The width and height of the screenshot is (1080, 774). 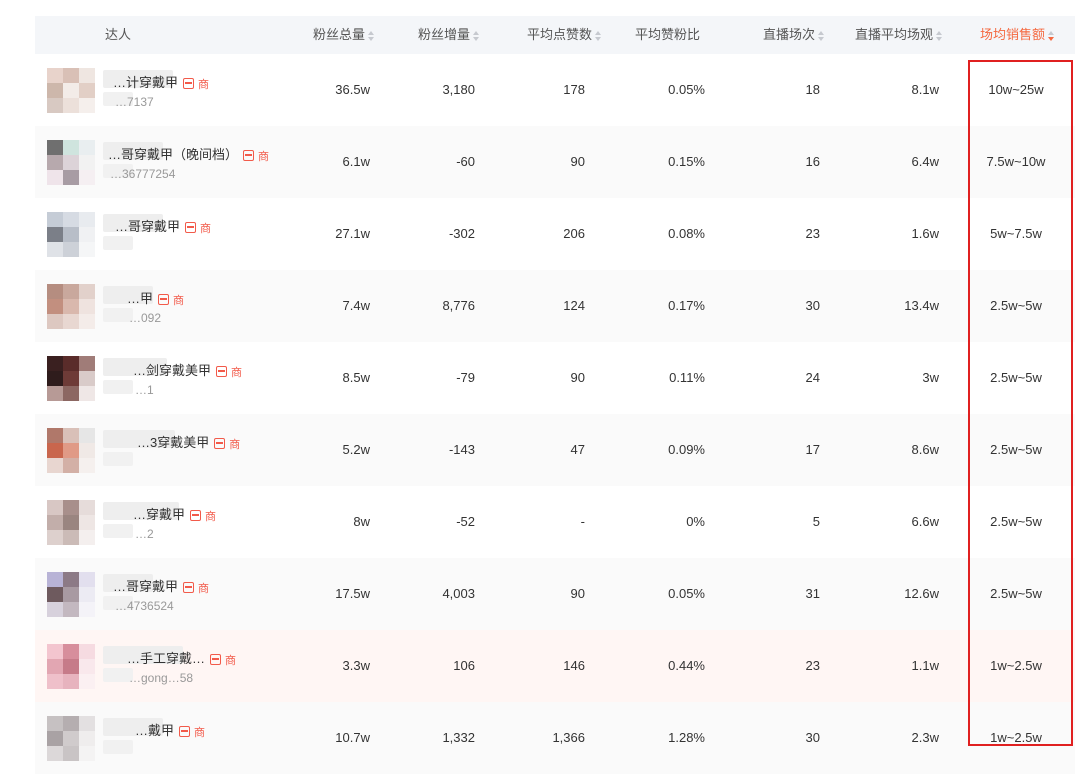 I want to click on lives-cell: 23, so click(x=812, y=233).